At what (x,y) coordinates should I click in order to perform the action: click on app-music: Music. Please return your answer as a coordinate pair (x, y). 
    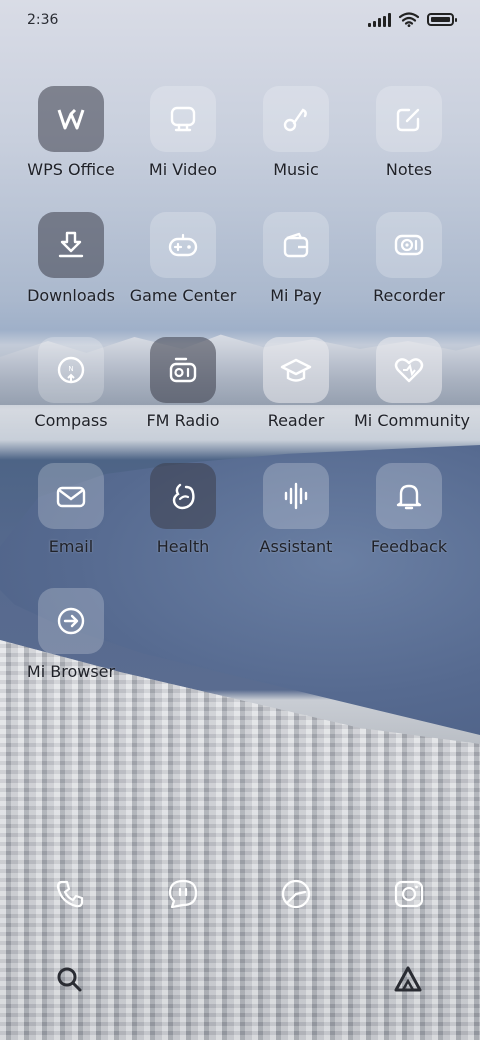
    Looking at the image, I should click on (296, 132).